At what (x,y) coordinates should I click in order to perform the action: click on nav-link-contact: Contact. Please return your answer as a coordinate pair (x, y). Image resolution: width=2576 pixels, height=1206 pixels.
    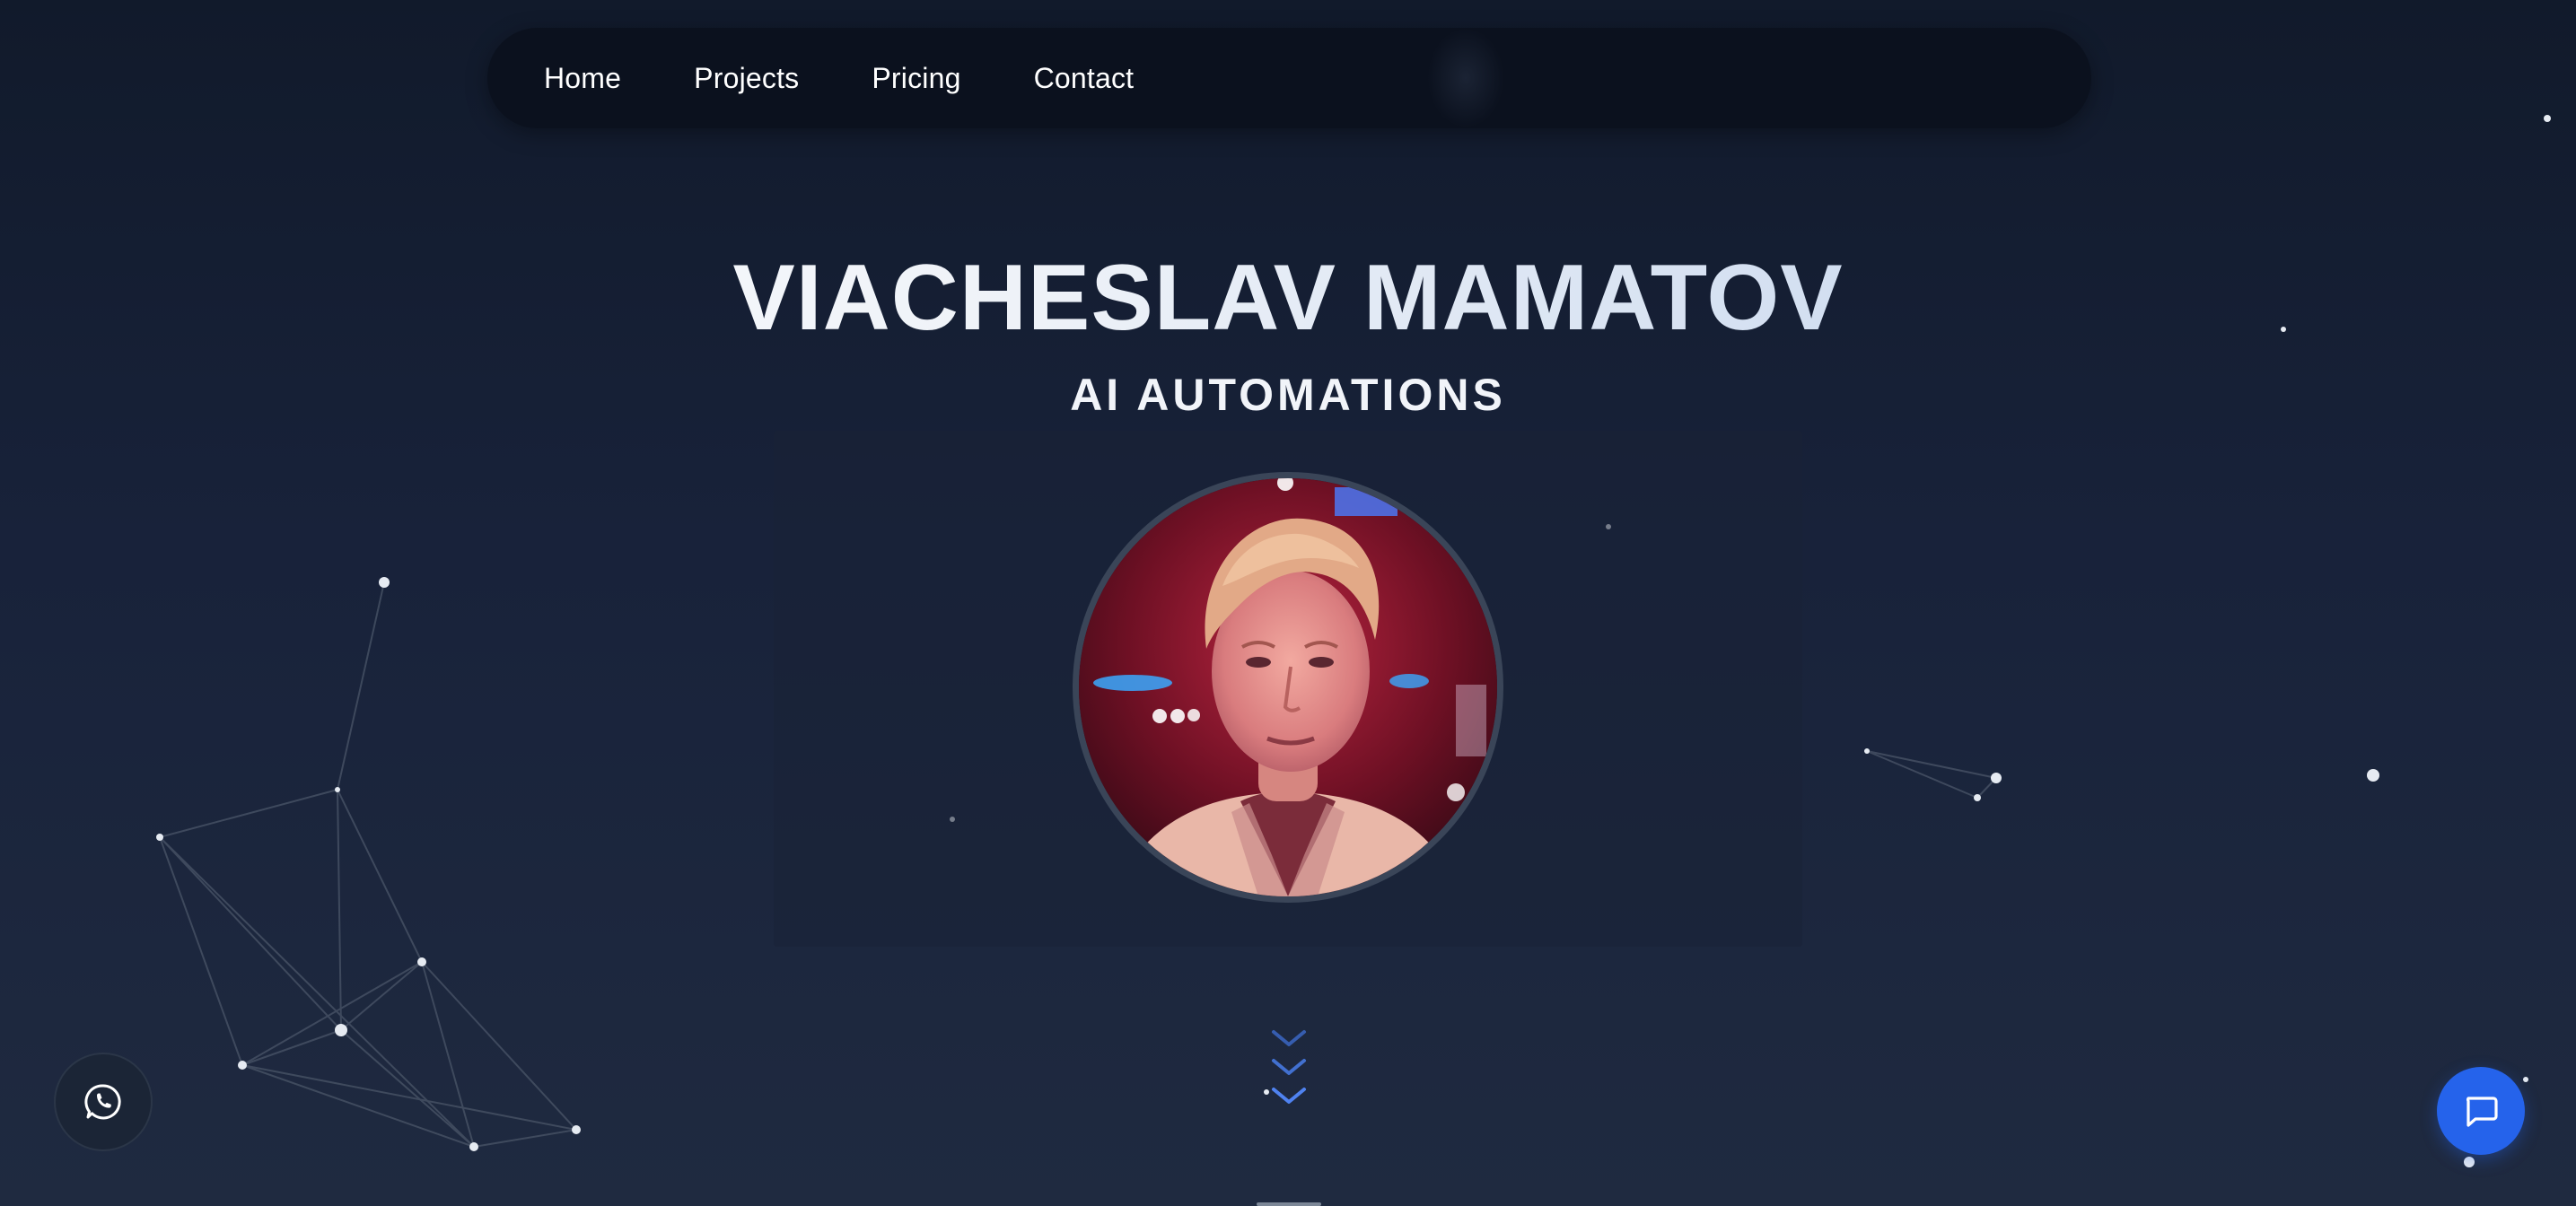
    Looking at the image, I should click on (1084, 79).